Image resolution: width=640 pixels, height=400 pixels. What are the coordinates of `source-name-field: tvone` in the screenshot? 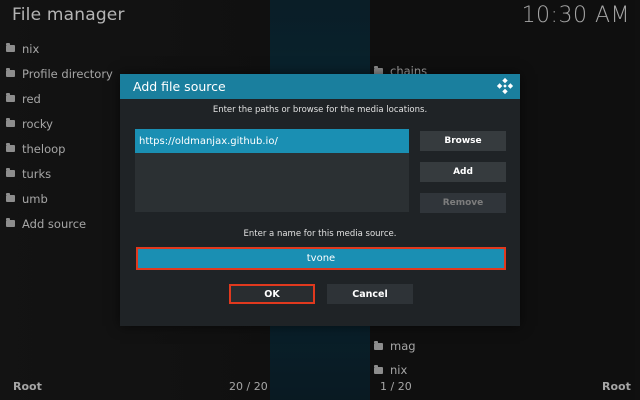 It's located at (321, 258).